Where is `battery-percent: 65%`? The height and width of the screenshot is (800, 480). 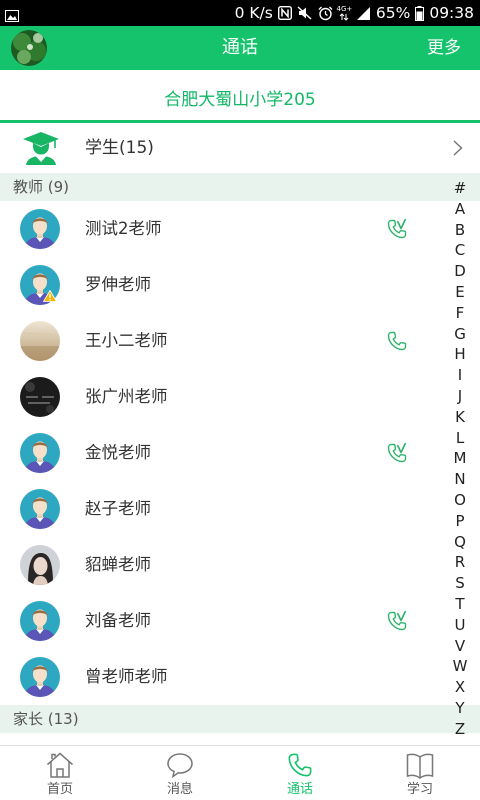
battery-percent: 65% is located at coordinates (393, 13).